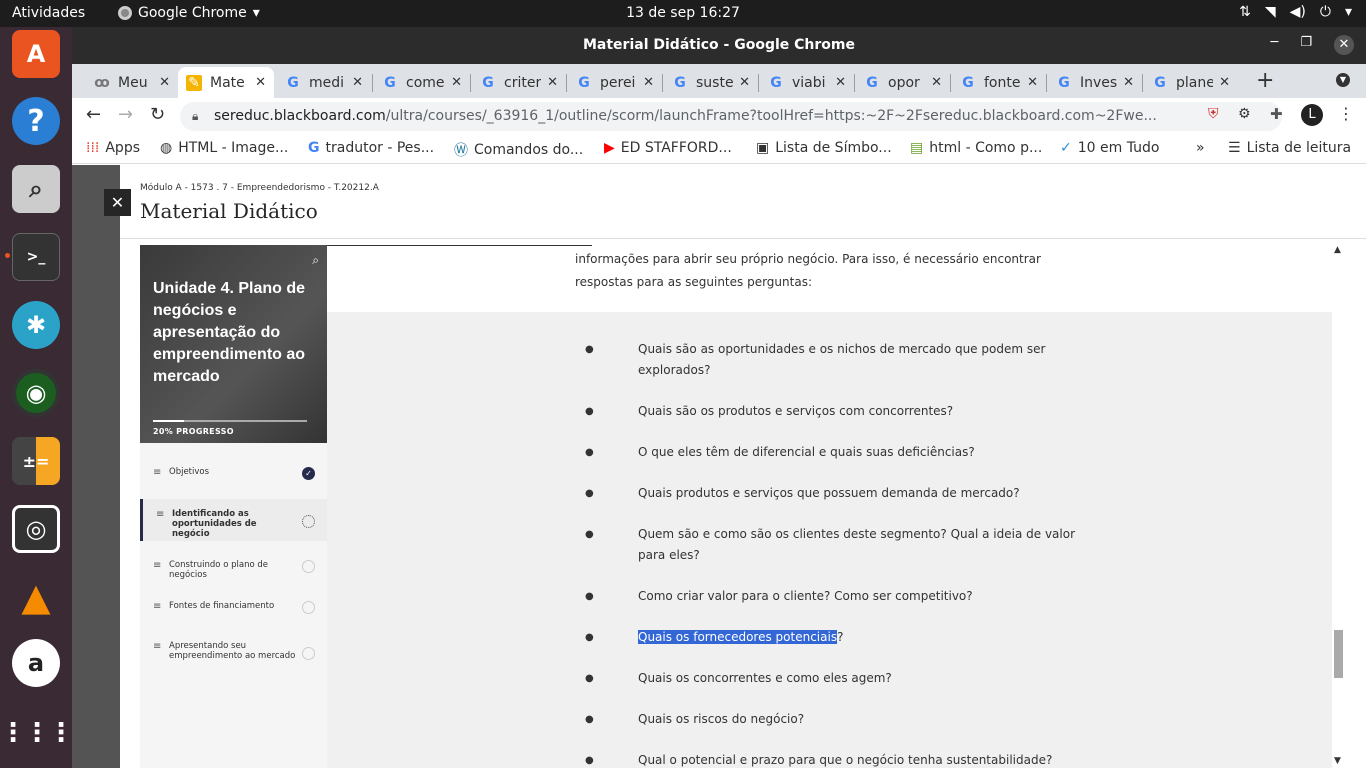  What do you see at coordinates (1265, 80) in the screenshot?
I see `new-tab-icon: +` at bounding box center [1265, 80].